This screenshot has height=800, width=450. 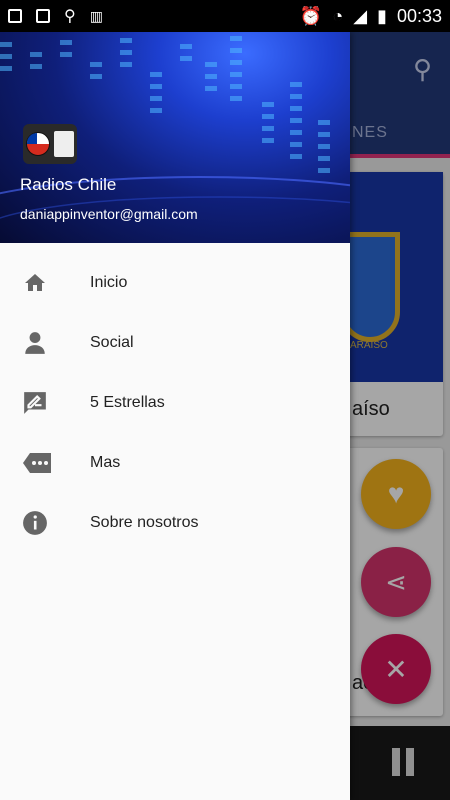 I want to click on home-icon, so click(x=45, y=283).